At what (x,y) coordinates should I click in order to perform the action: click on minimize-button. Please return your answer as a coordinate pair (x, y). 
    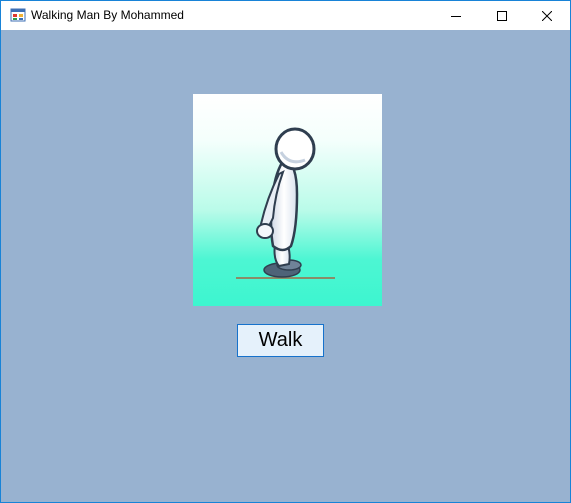
    Looking at the image, I should click on (456, 15).